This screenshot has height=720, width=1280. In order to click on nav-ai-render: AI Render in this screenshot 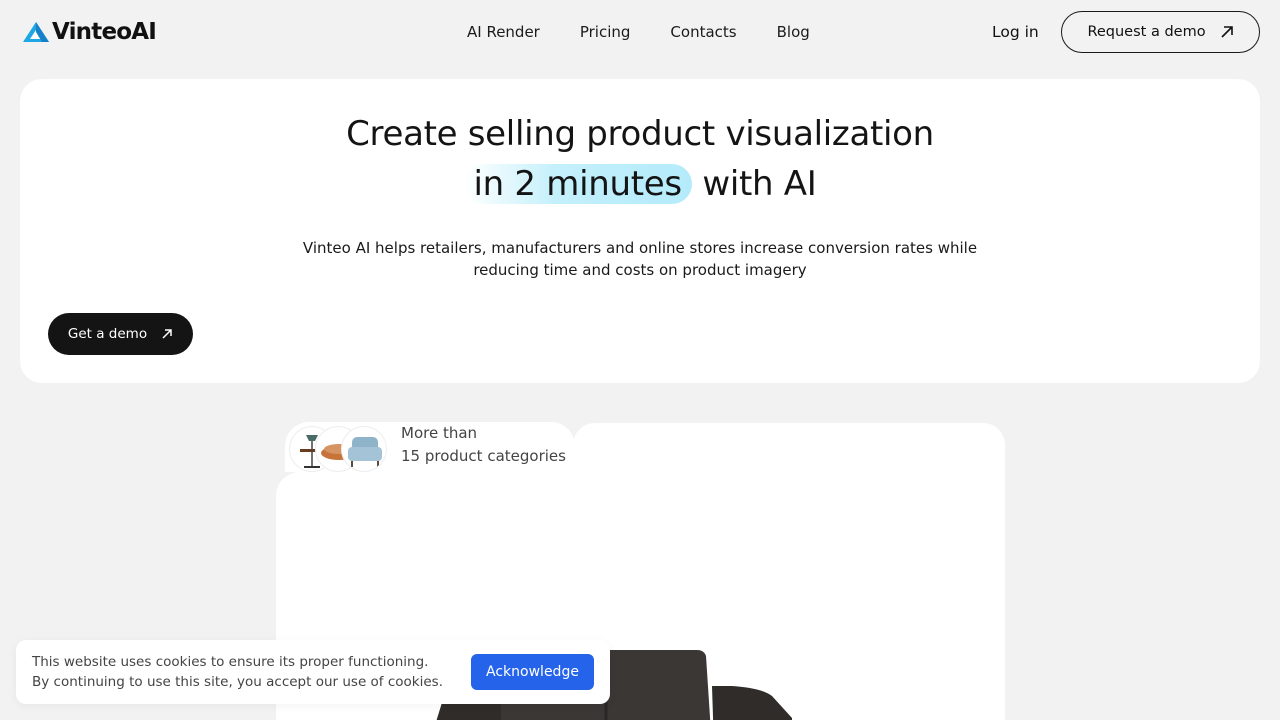, I will do `click(503, 32)`.